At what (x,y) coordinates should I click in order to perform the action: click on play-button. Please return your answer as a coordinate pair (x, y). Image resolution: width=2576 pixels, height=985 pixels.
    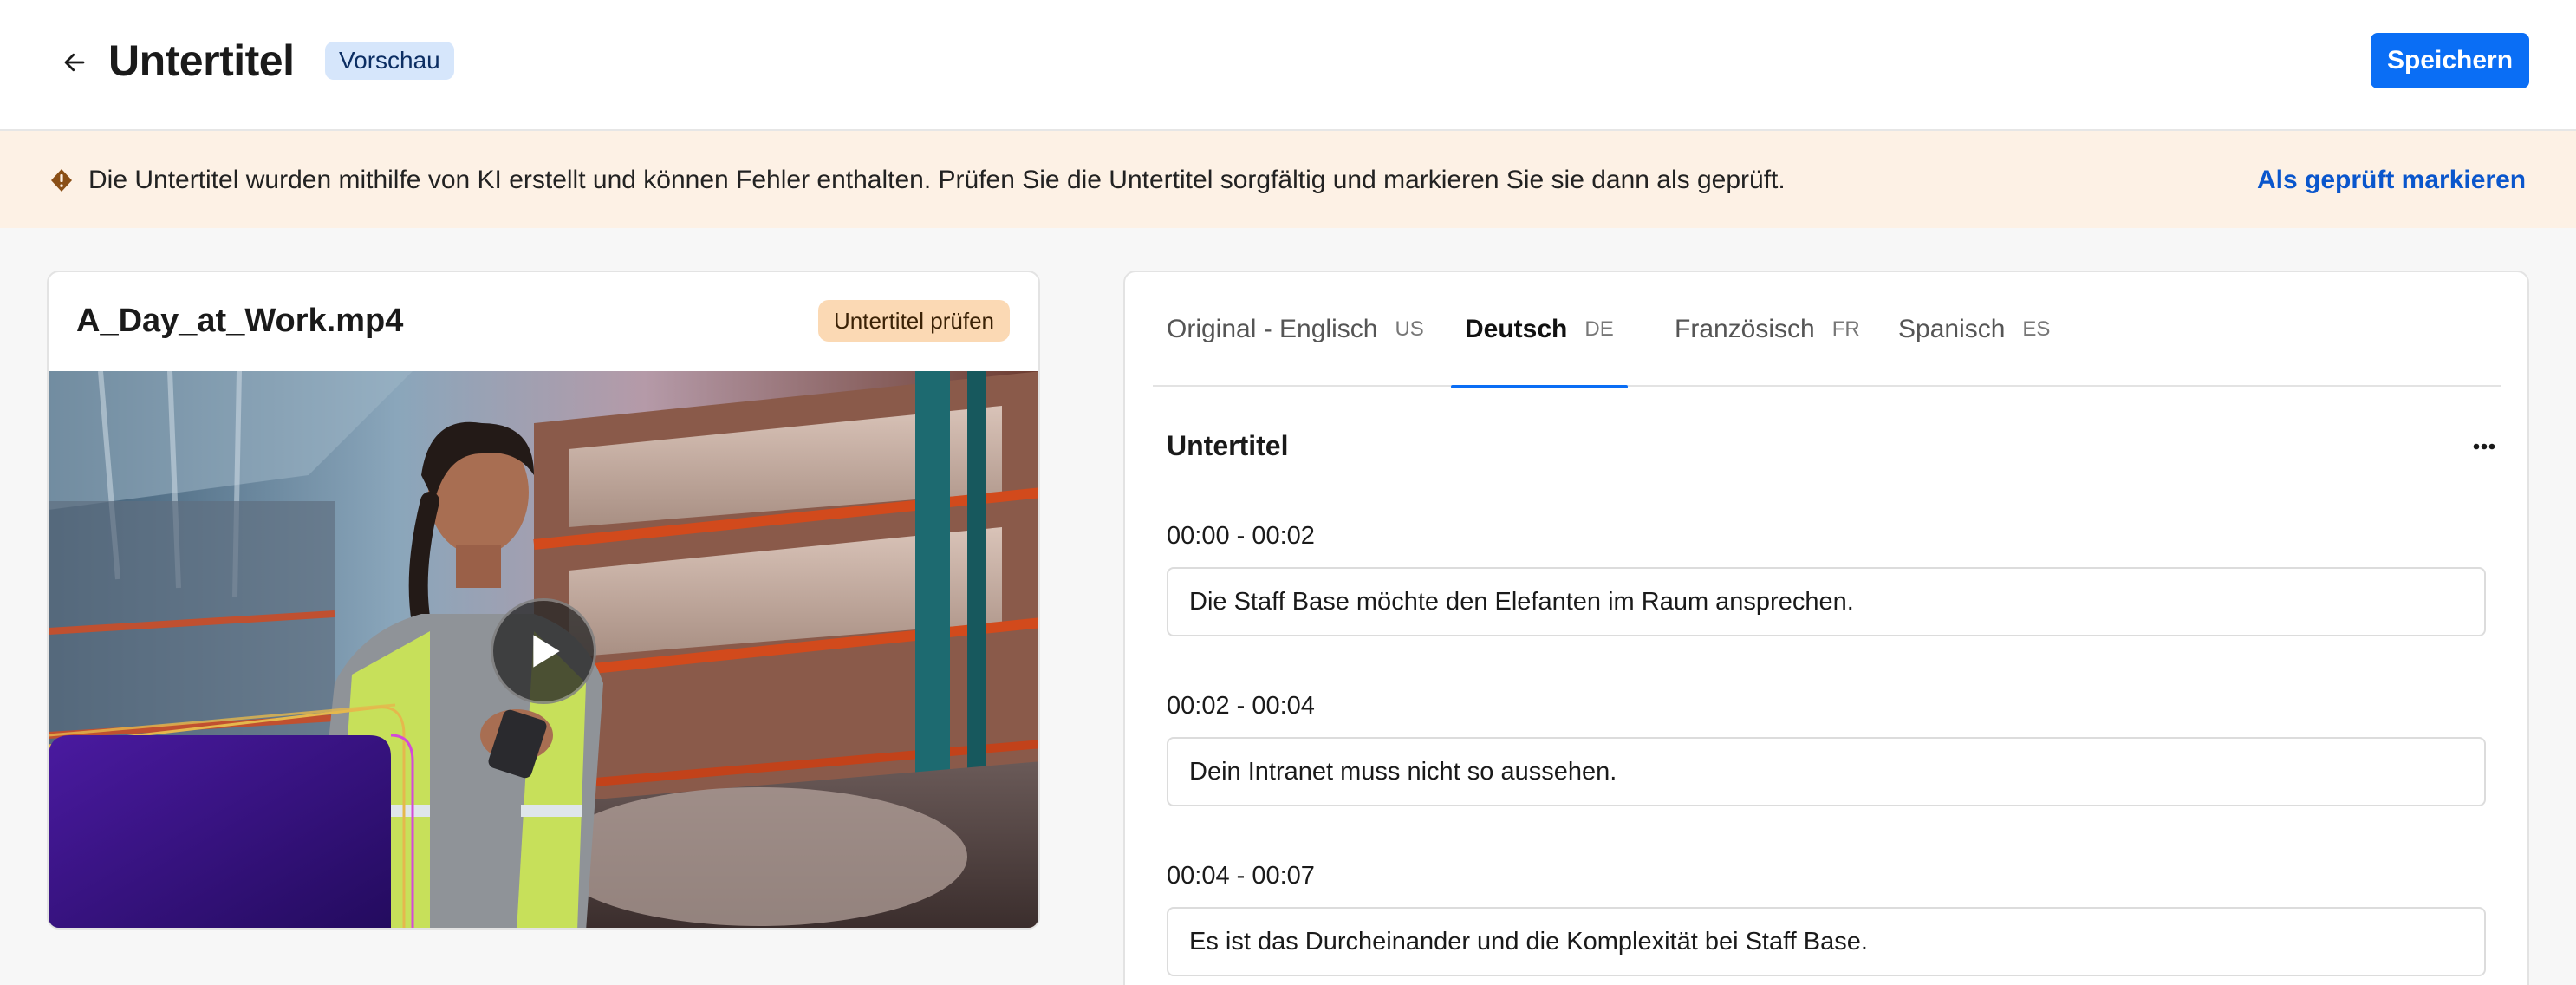
    Looking at the image, I should click on (543, 651).